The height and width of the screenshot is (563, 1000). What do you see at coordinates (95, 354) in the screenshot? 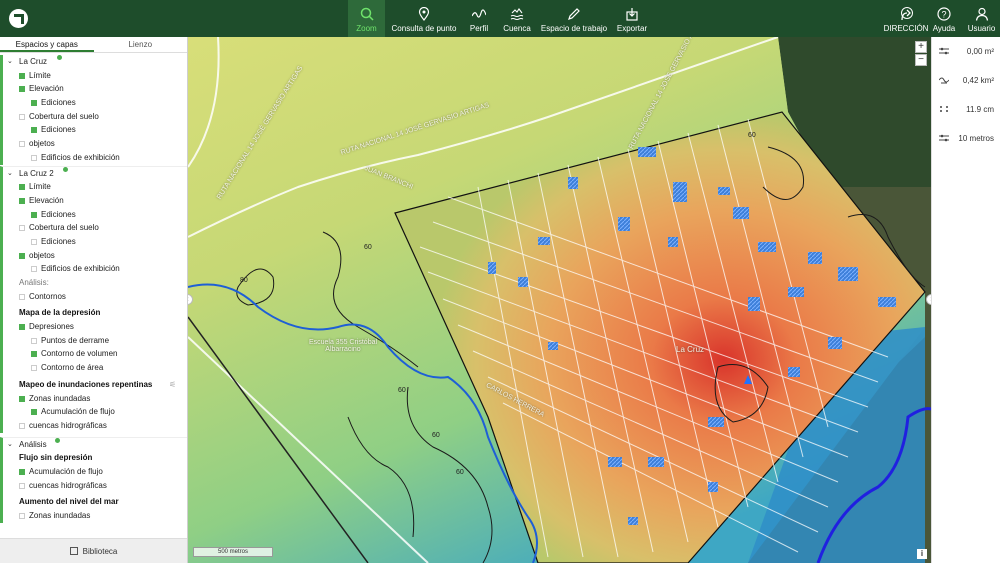
I see `layer-row: Contorno de volumen` at bounding box center [95, 354].